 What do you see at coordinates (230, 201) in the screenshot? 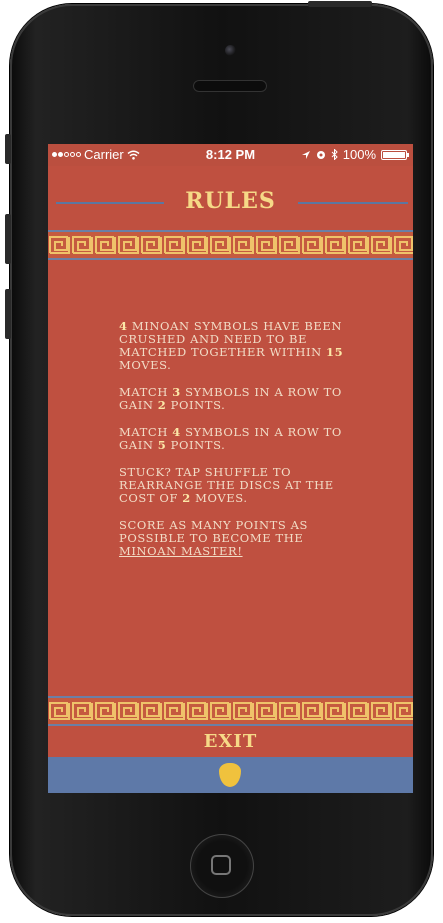
I see `page-title: RULES` at bounding box center [230, 201].